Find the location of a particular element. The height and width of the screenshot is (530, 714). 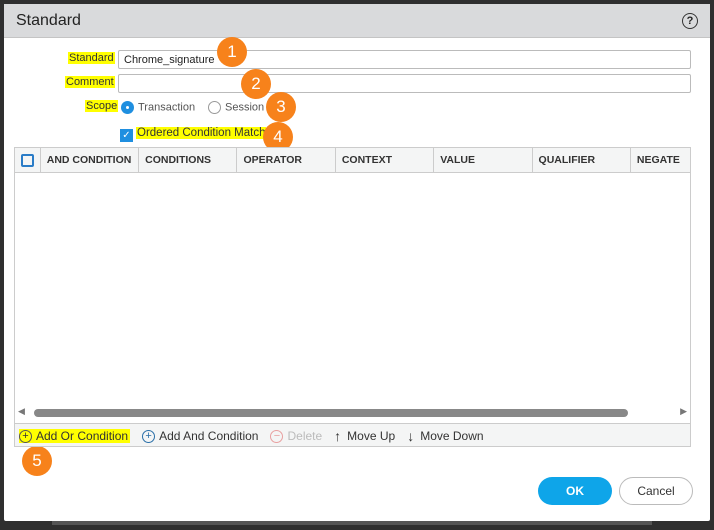

move-down-button: ↓ Move Down is located at coordinates (445, 436).